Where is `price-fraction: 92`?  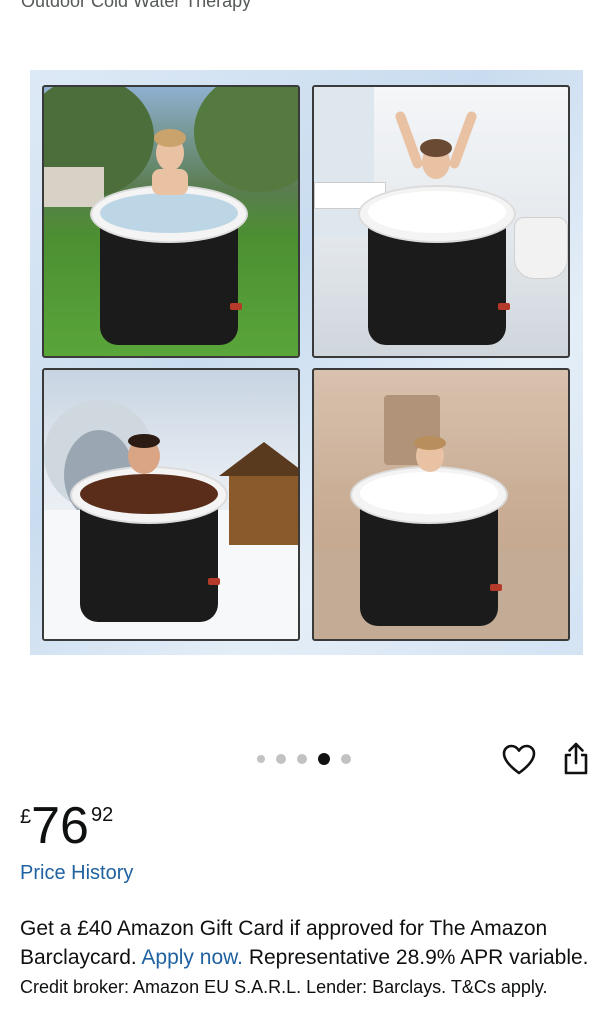
price-fraction: 92 is located at coordinates (102, 815).